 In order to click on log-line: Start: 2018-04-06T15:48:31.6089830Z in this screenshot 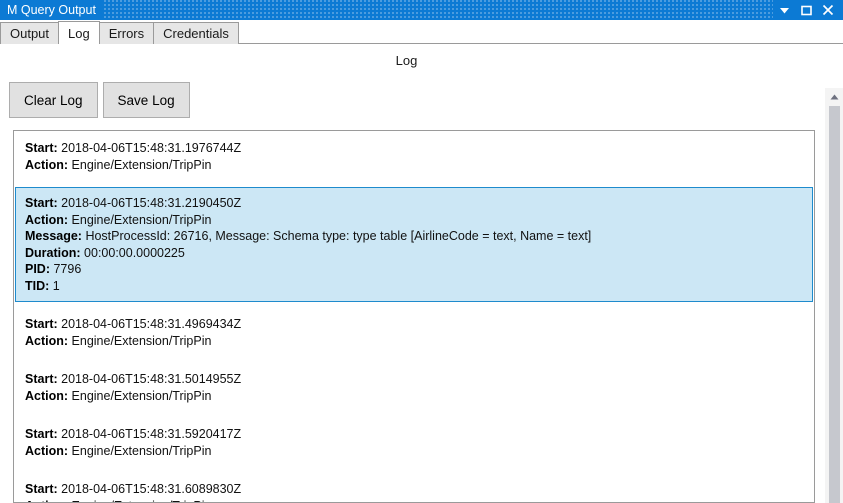, I will do `click(414, 489)`.